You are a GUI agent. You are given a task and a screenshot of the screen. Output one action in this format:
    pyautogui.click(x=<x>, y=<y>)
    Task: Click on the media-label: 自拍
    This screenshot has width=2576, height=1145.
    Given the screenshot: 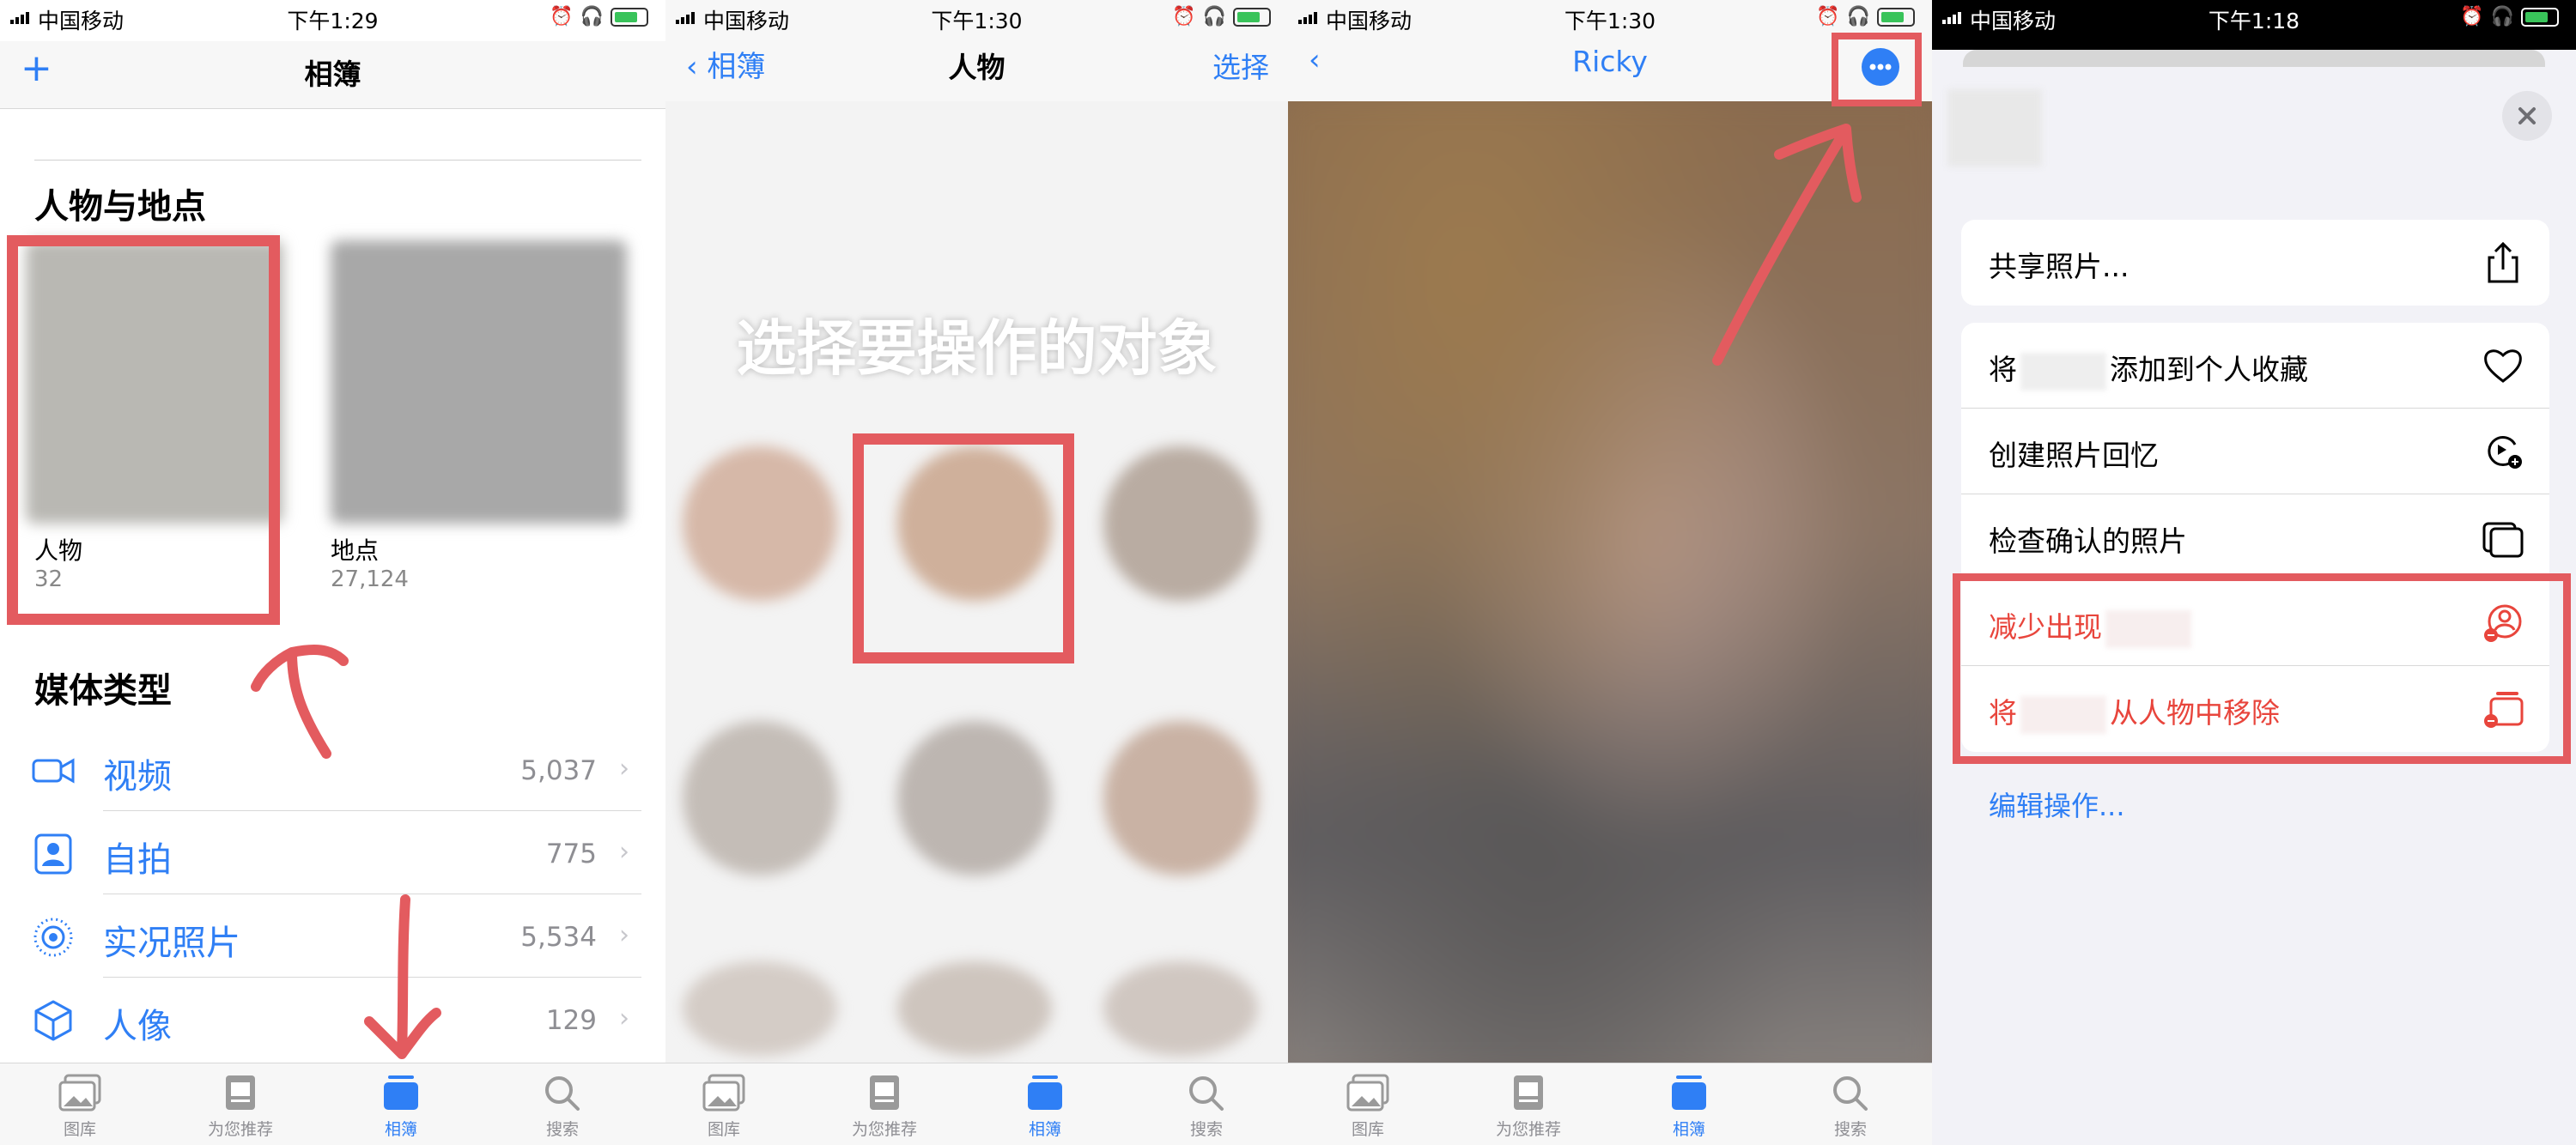 What is the action you would take?
    pyautogui.click(x=137, y=860)
    